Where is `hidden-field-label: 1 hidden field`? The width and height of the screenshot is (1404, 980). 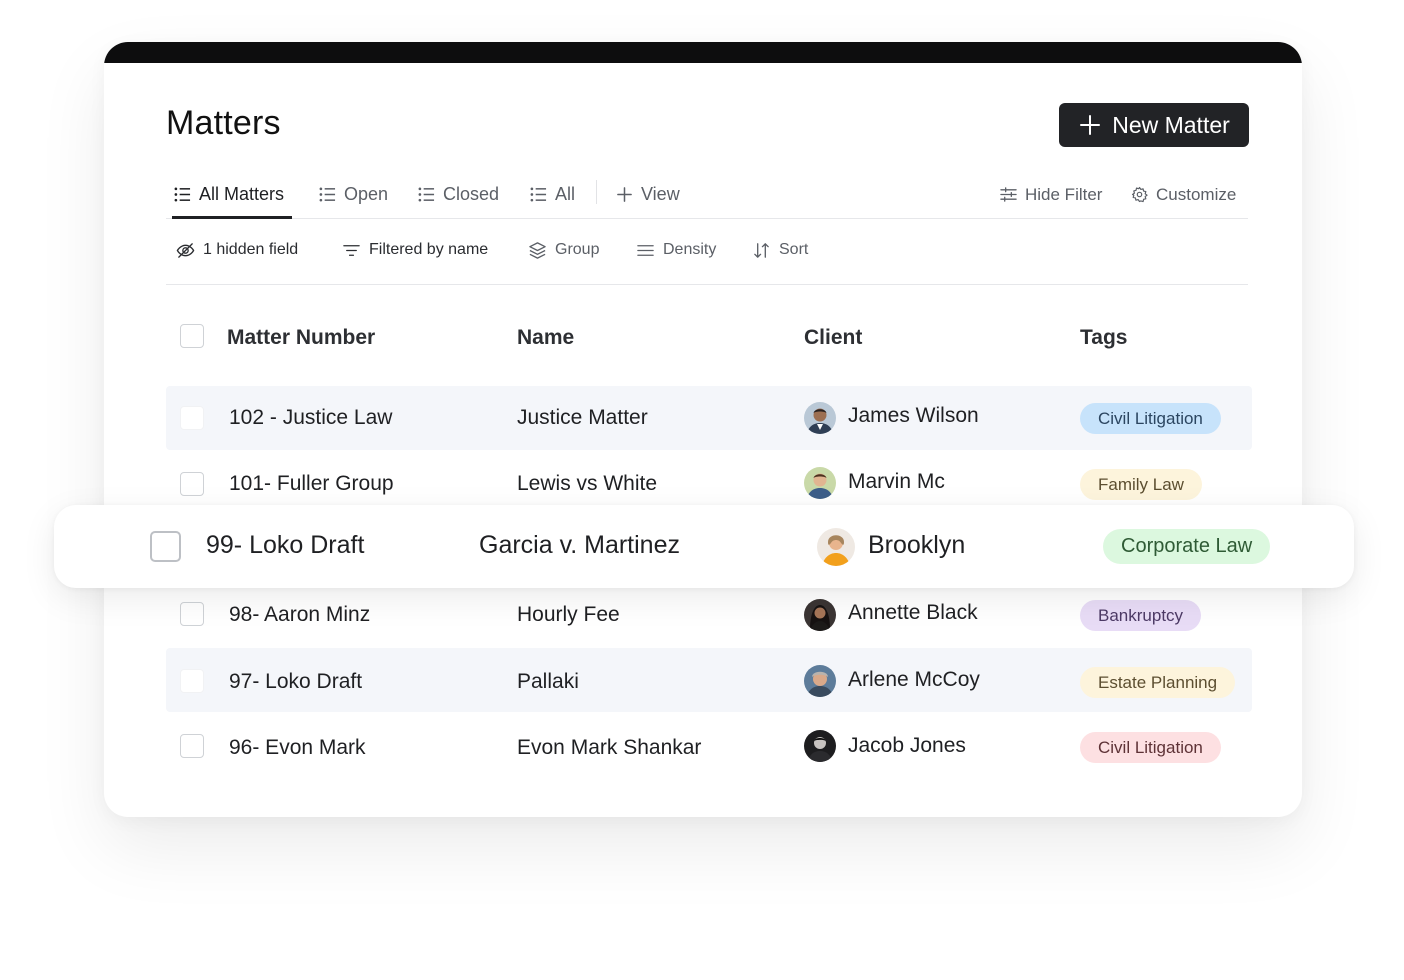
hidden-field-label: 1 hidden field is located at coordinates (251, 249).